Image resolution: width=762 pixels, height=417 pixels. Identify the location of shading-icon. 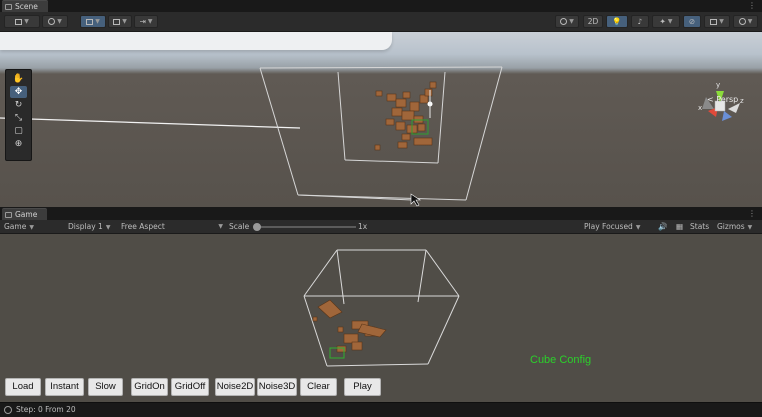
(19, 21).